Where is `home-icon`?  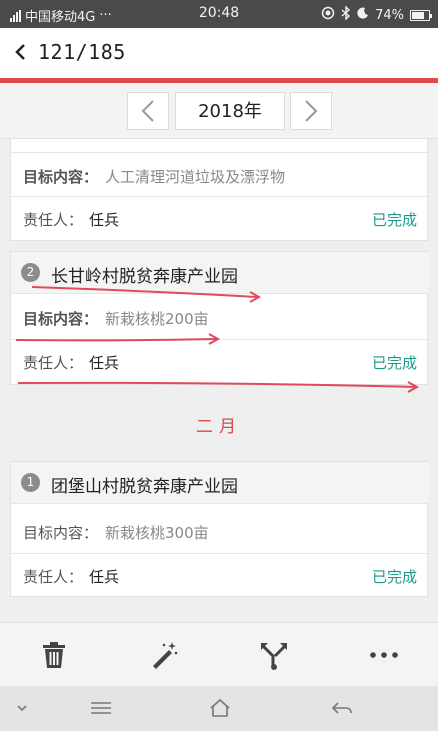 home-icon is located at coordinates (220, 707).